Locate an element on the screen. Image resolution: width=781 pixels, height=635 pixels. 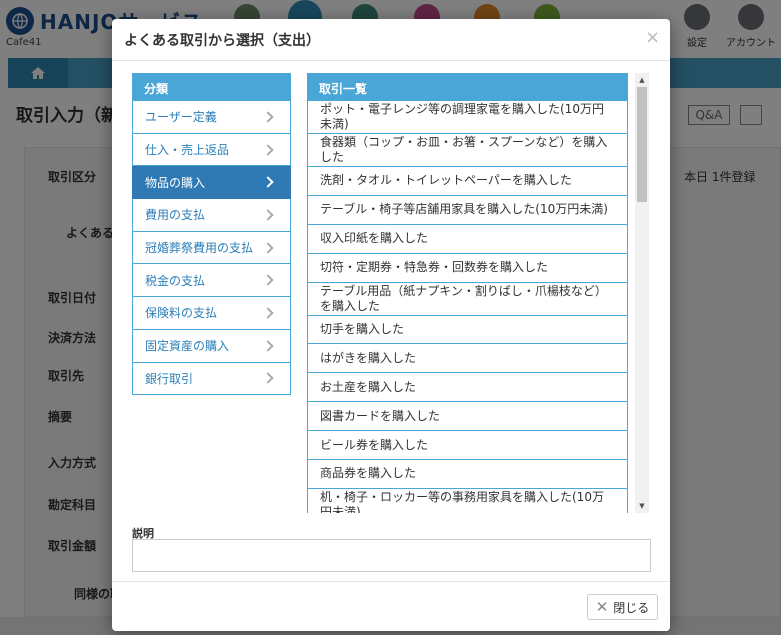
transaction-item: 図書カードを購入した is located at coordinates (467, 417).